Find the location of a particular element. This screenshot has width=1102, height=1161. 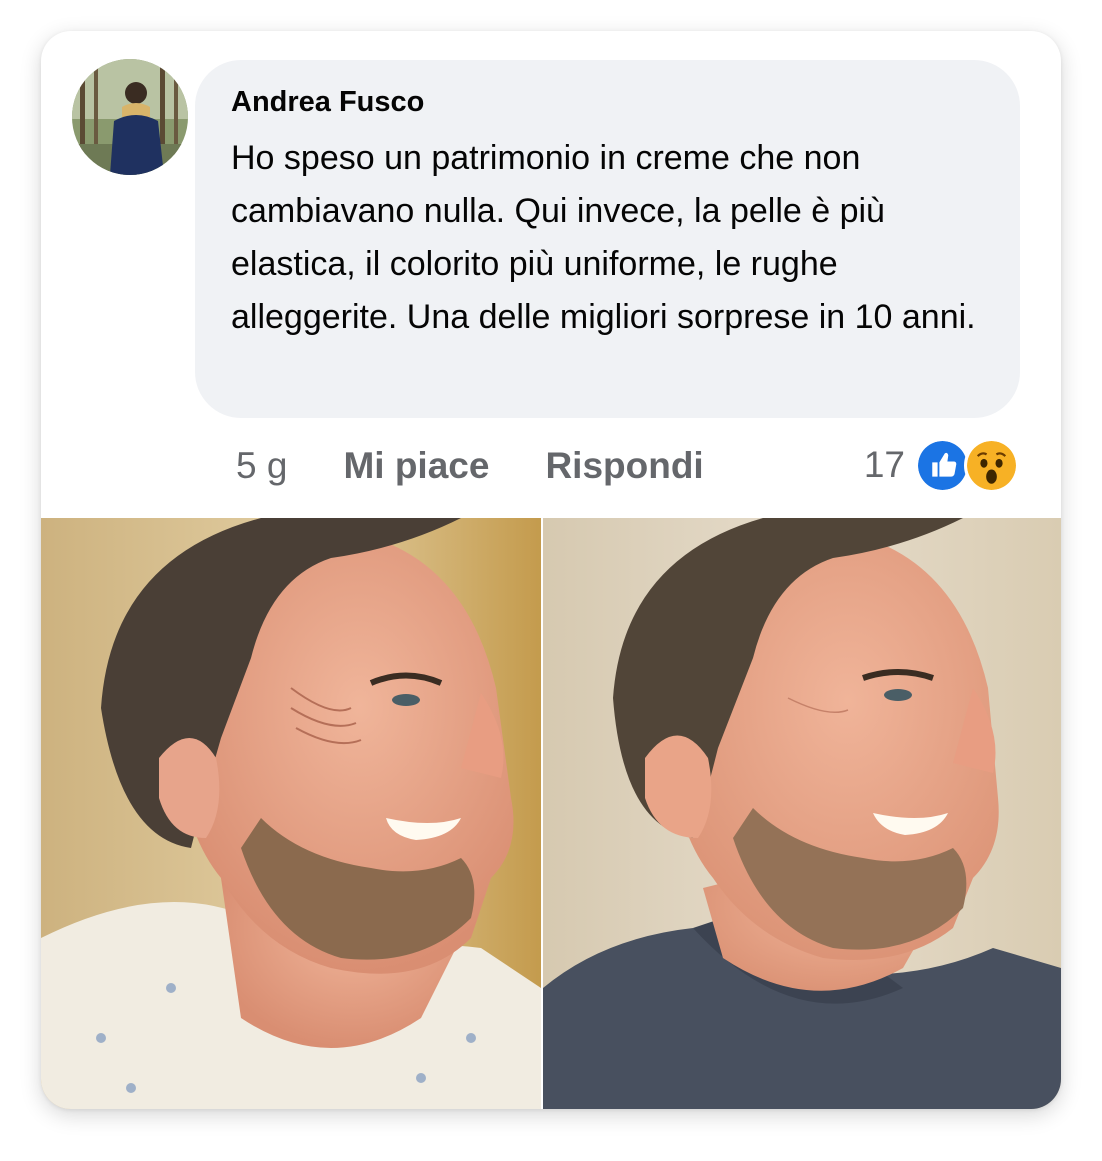

reactions-summary: 17 is located at coordinates (941, 465).